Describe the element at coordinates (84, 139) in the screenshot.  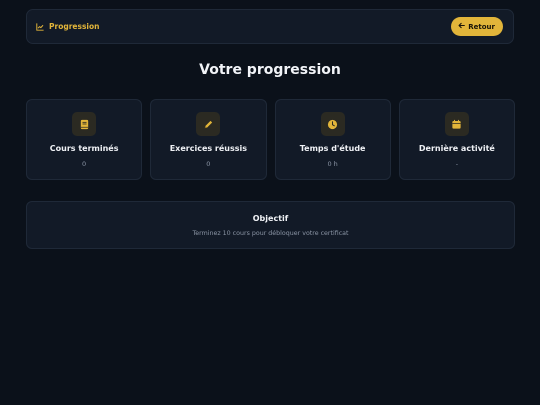
I see `stat-card-completed-courses: Cours terminés 0` at that location.